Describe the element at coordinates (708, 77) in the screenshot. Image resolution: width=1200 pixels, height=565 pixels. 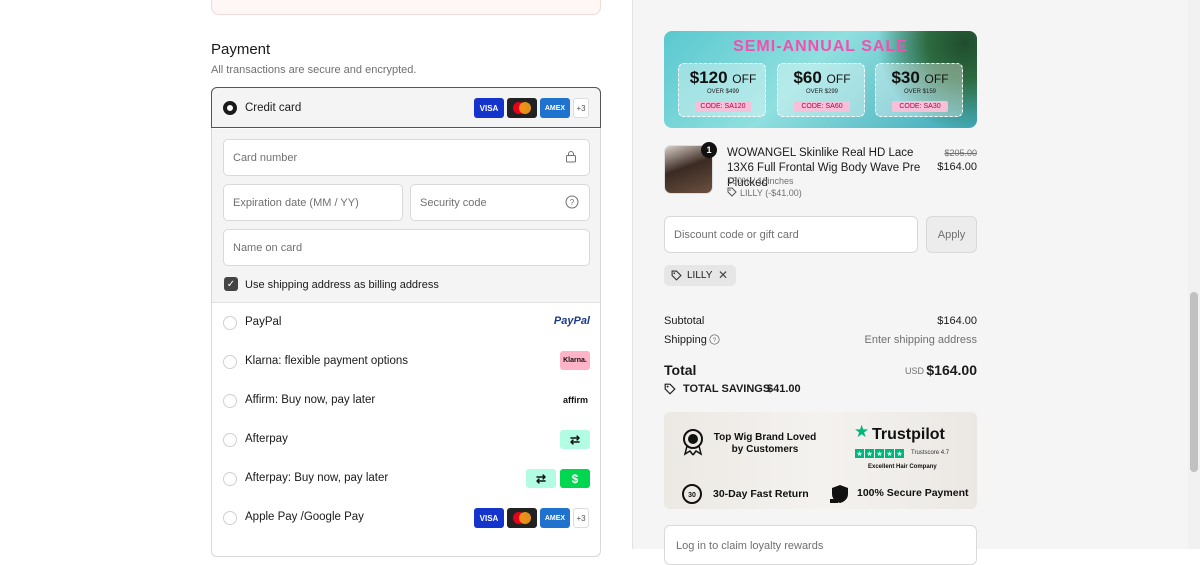
I see `coupon-amount: $120` at that location.